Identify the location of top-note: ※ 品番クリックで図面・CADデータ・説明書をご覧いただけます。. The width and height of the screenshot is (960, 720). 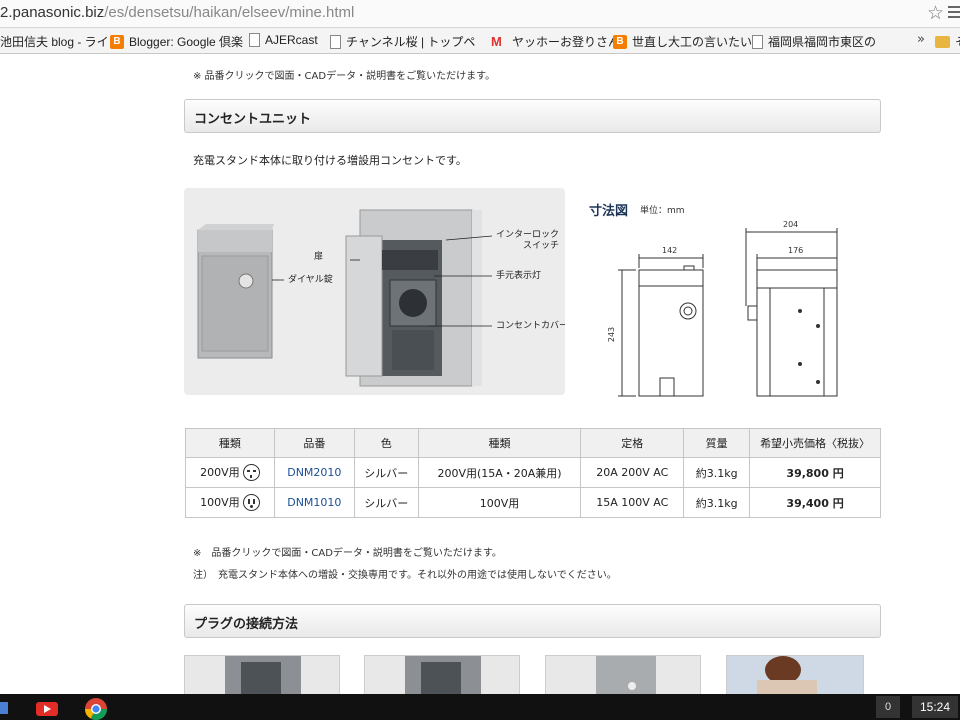
(344, 76).